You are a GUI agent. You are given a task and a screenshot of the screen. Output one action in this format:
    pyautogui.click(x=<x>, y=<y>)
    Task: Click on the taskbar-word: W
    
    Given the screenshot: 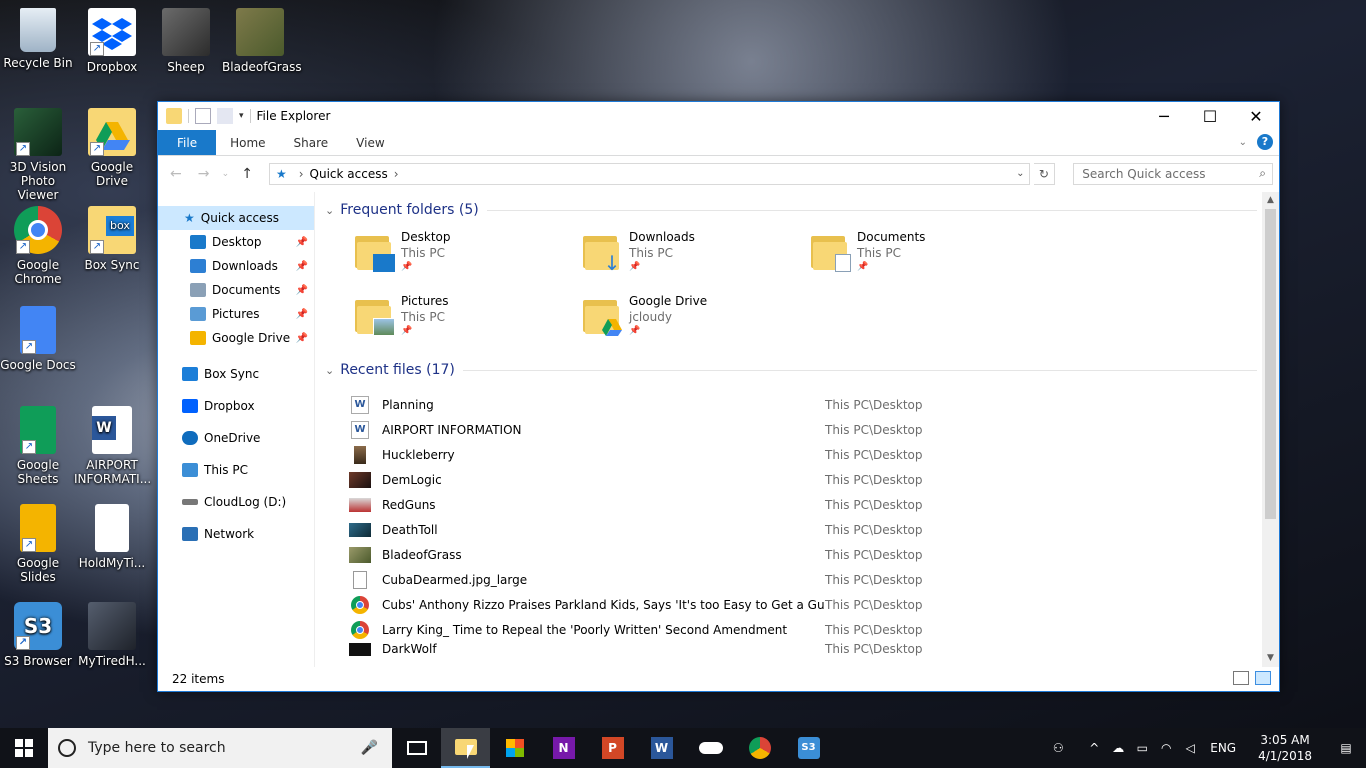 What is the action you would take?
    pyautogui.click(x=661, y=748)
    